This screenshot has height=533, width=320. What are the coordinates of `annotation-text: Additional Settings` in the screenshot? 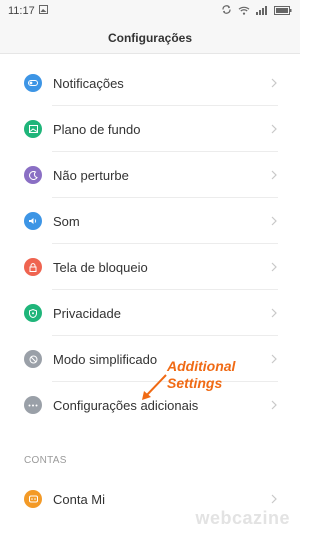 It's located at (201, 375).